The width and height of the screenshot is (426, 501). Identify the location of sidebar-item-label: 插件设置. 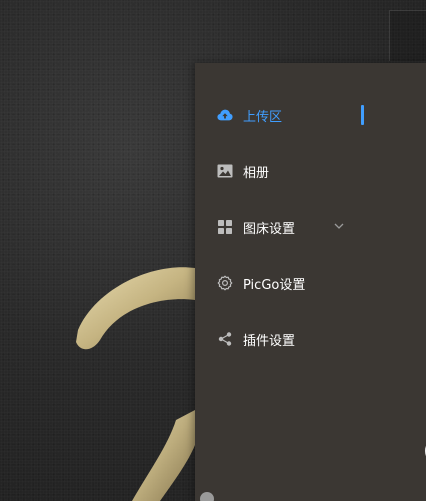
(269, 341).